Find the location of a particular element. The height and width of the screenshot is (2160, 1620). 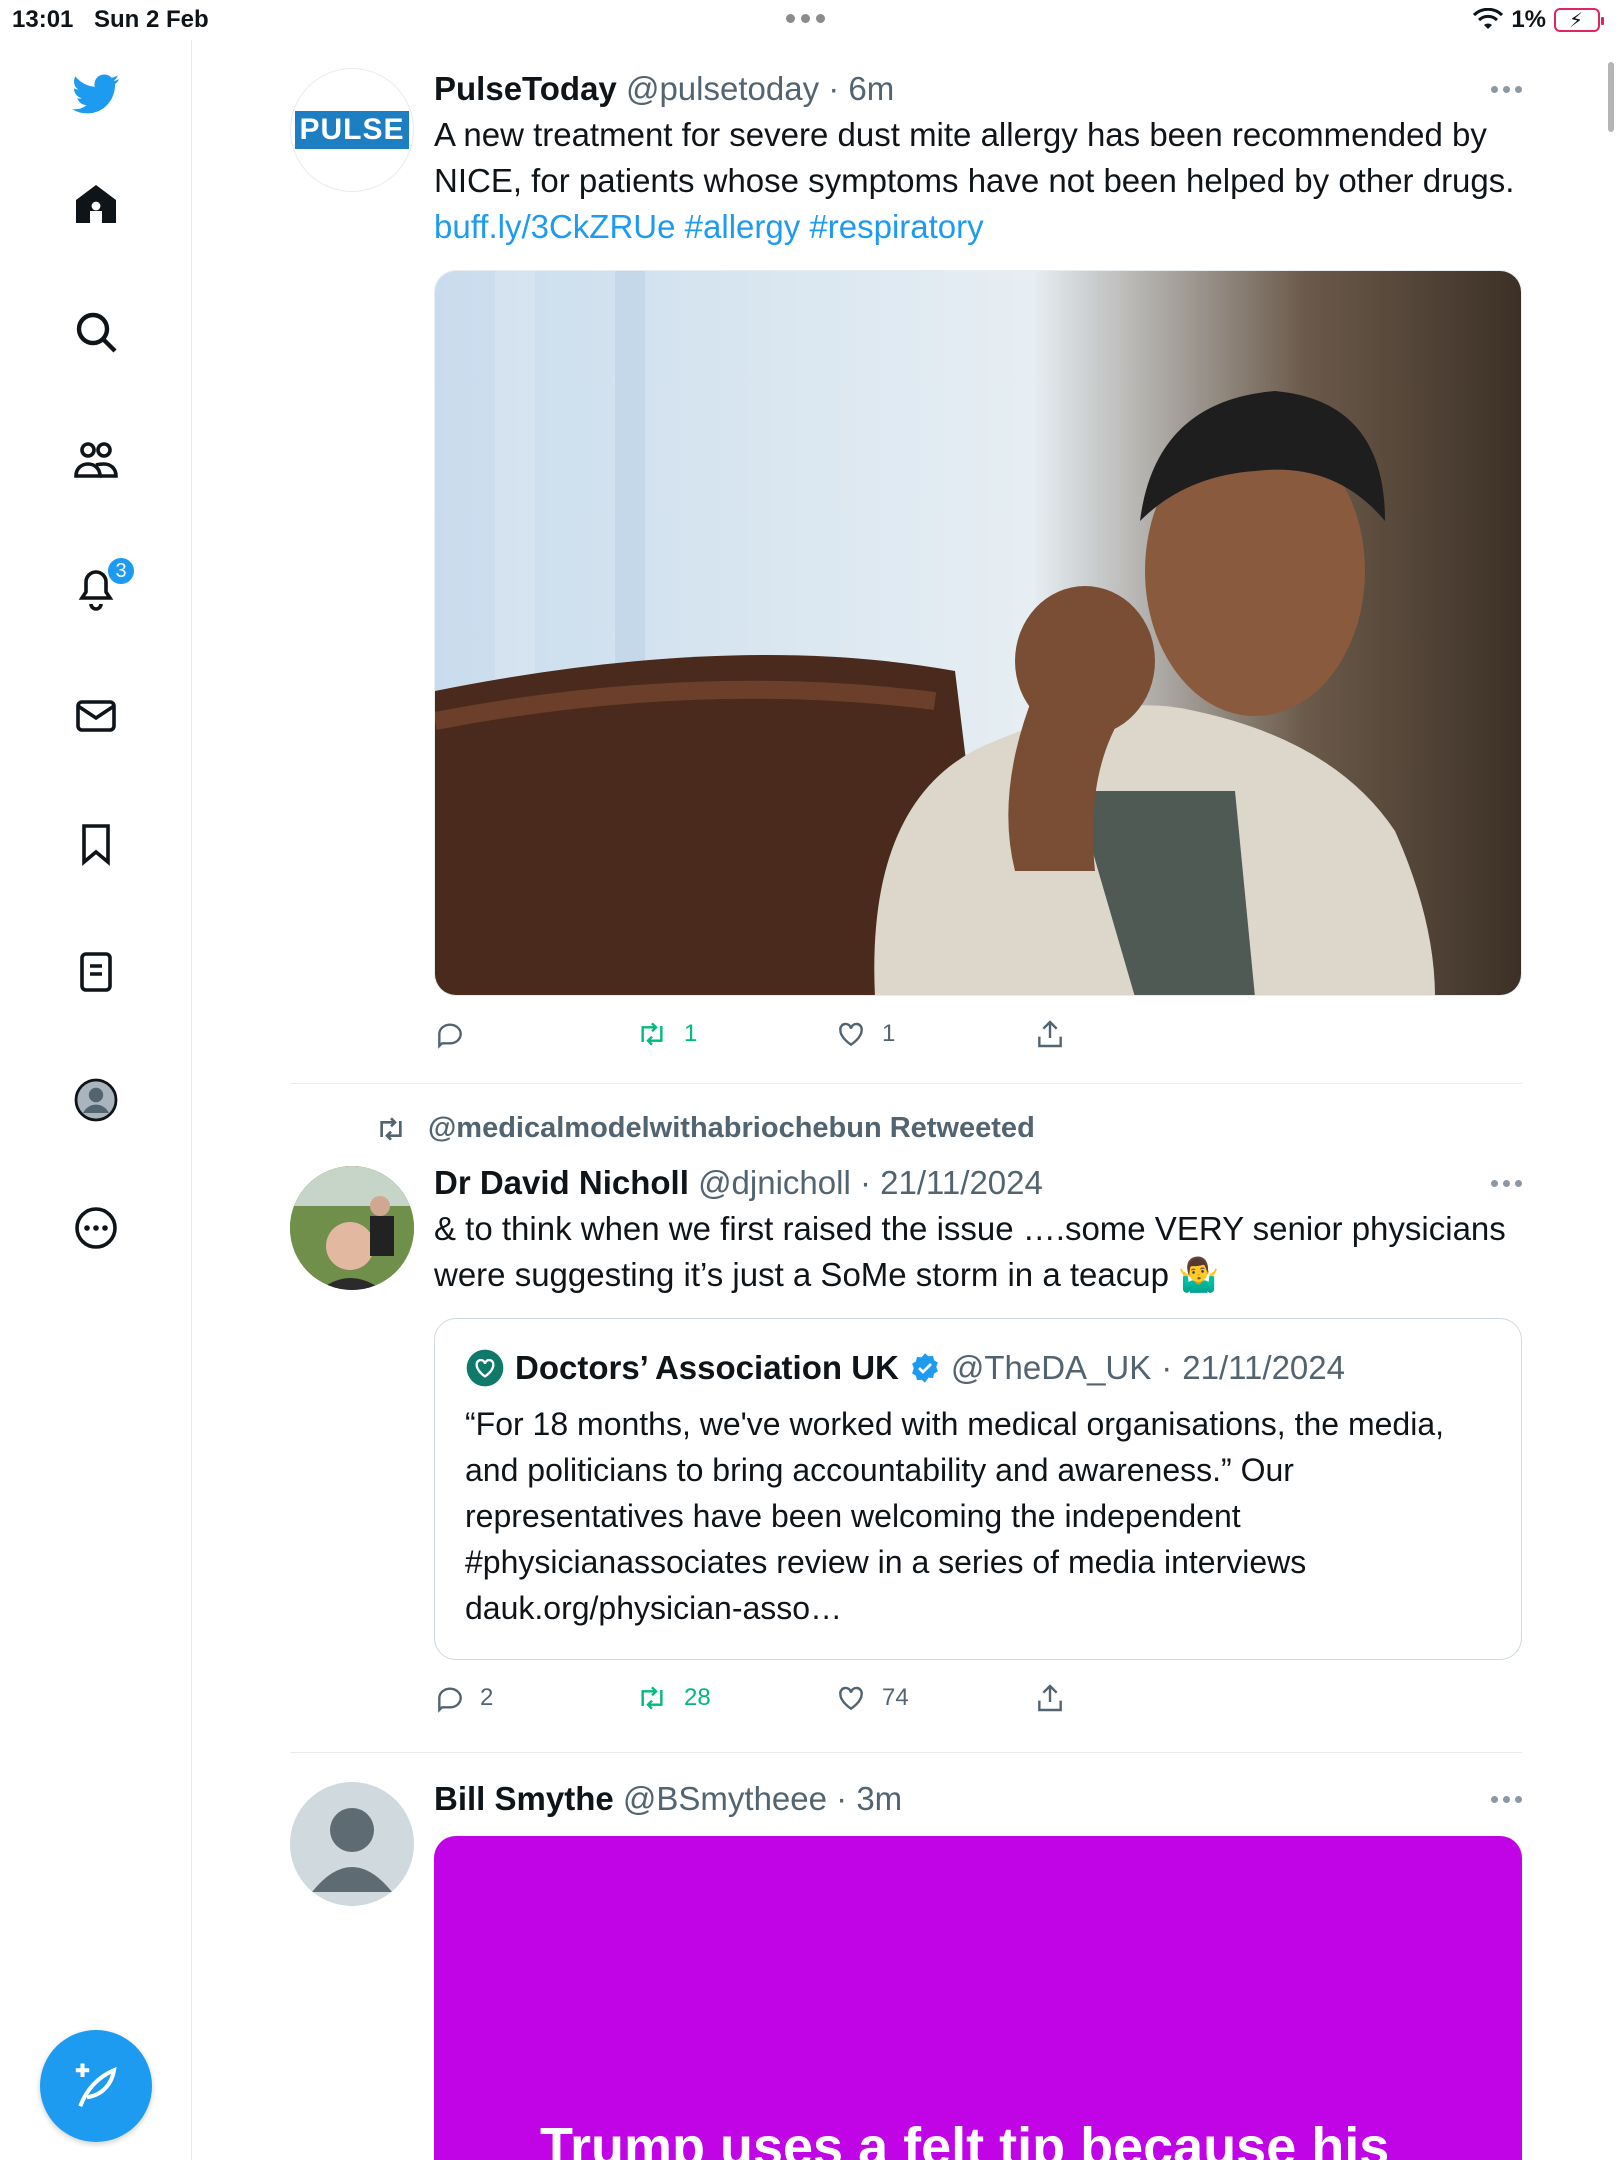

bookmarks-icon is located at coordinates (96, 844).